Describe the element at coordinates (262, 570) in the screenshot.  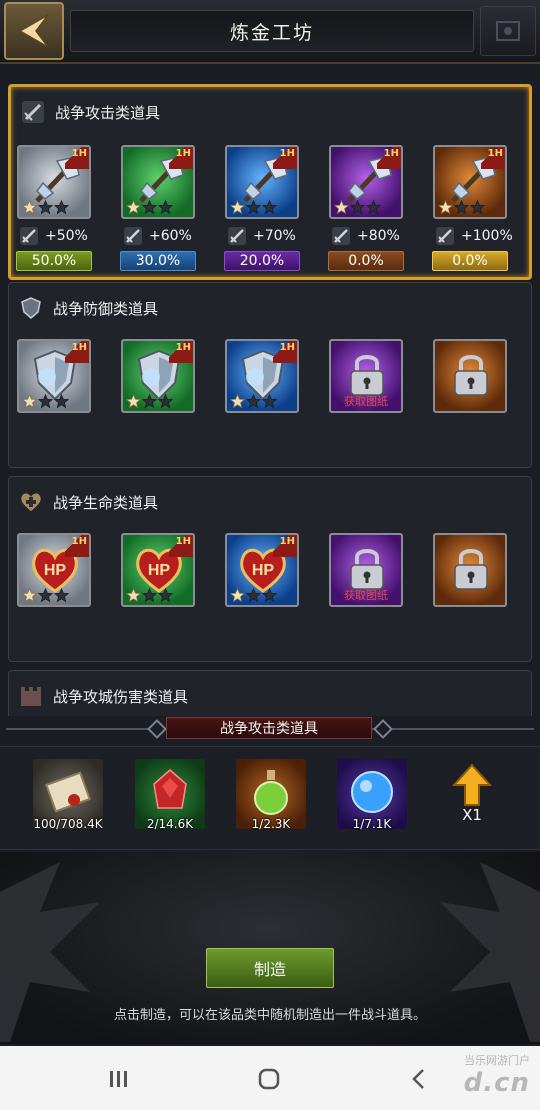
I see `item-life-blue: HP 1H` at that location.